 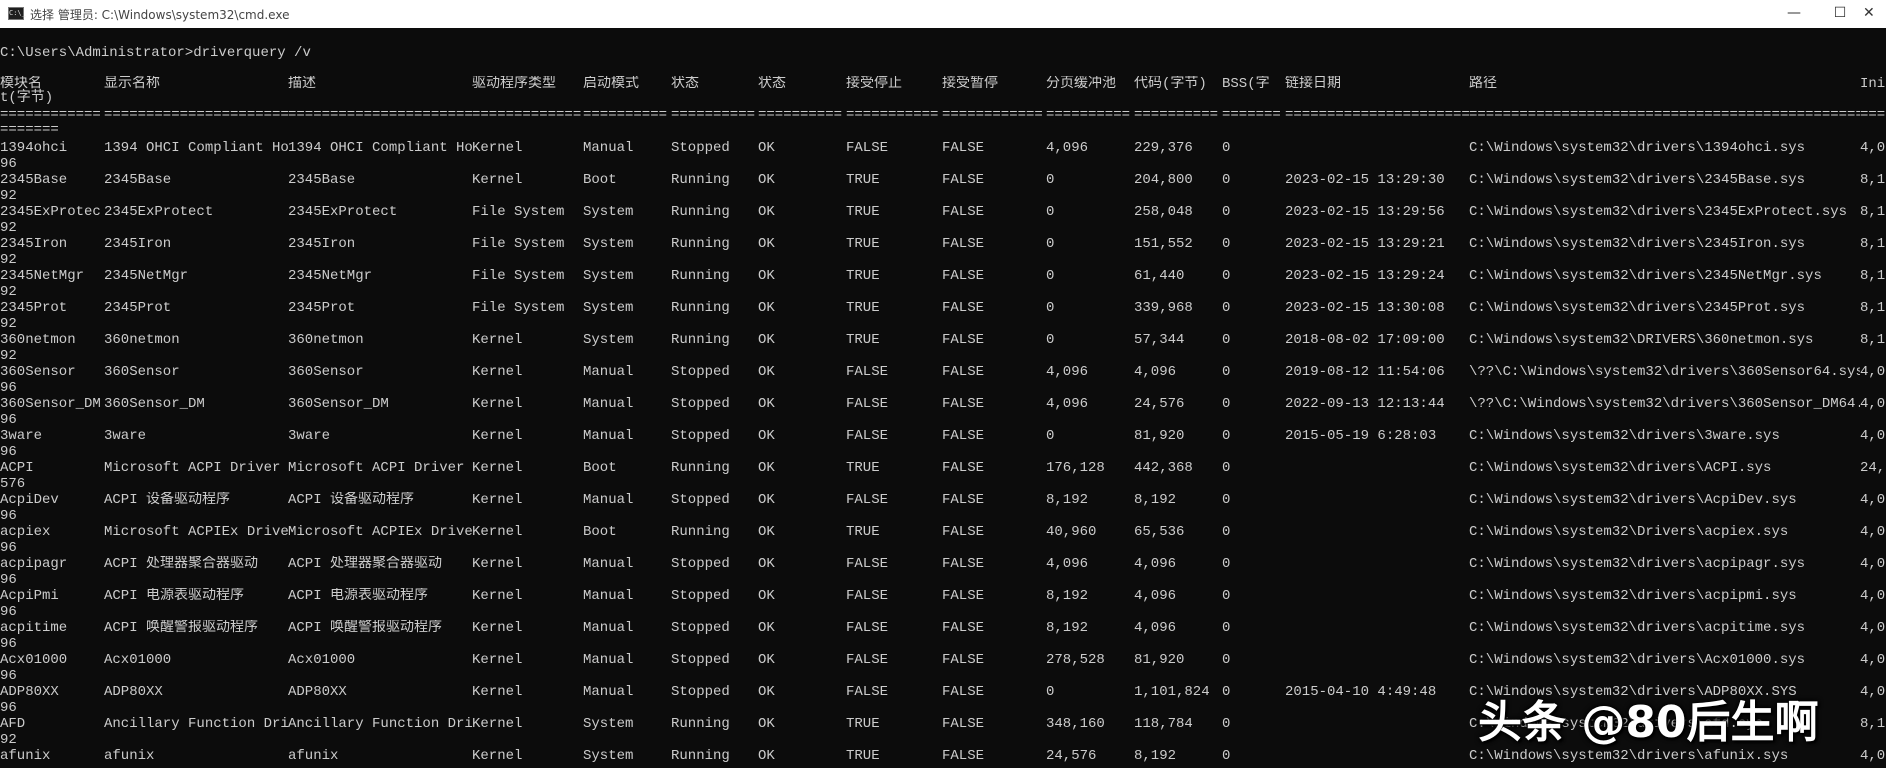 I want to click on cell-paged-pool: 176,128, so click(x=1075, y=468).